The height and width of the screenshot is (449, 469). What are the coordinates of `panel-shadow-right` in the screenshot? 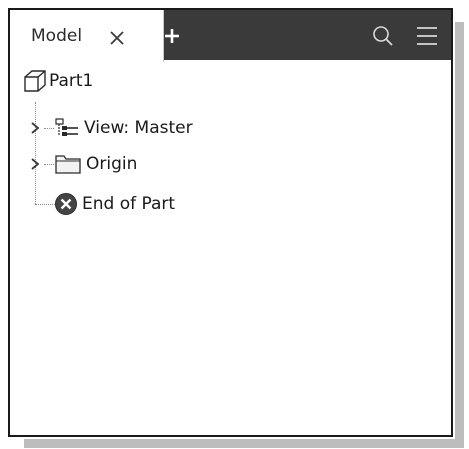 It's located at (459, 235).